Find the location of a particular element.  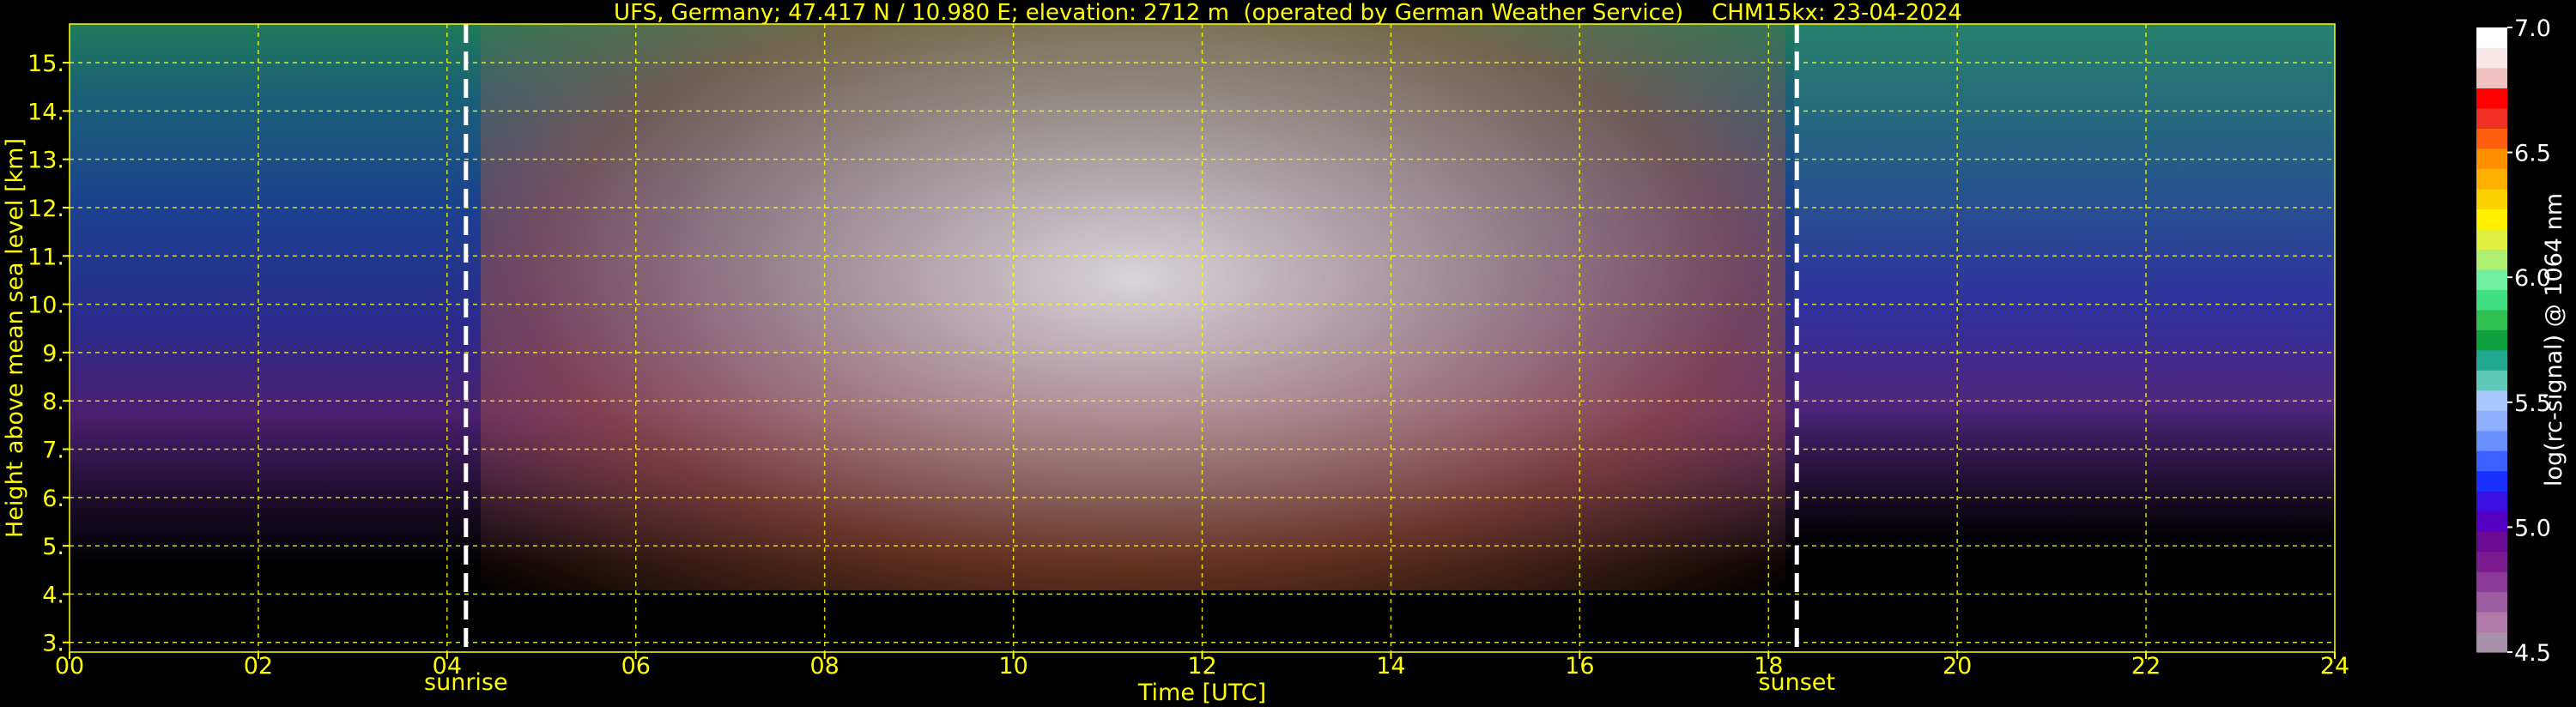

colorbar-tick-label-1: 5.0 is located at coordinates (2532, 528).